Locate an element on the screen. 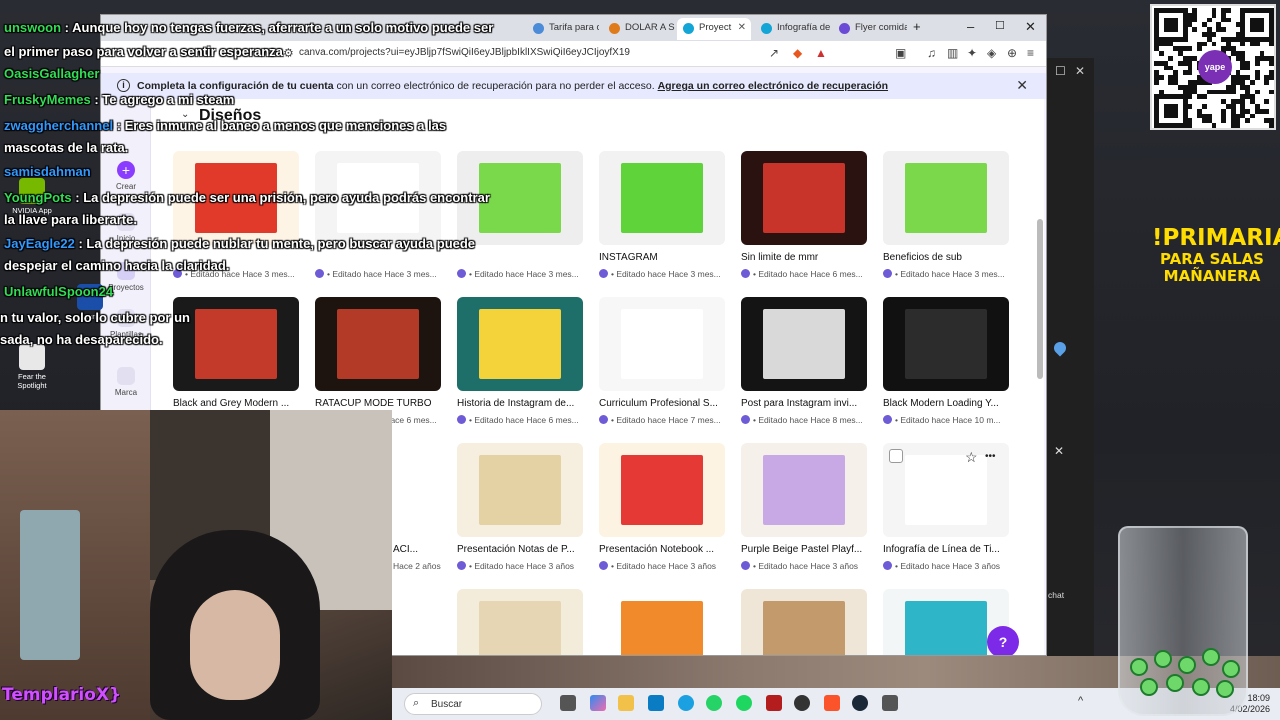  more-options-icon: ••• is located at coordinates (990, 456).